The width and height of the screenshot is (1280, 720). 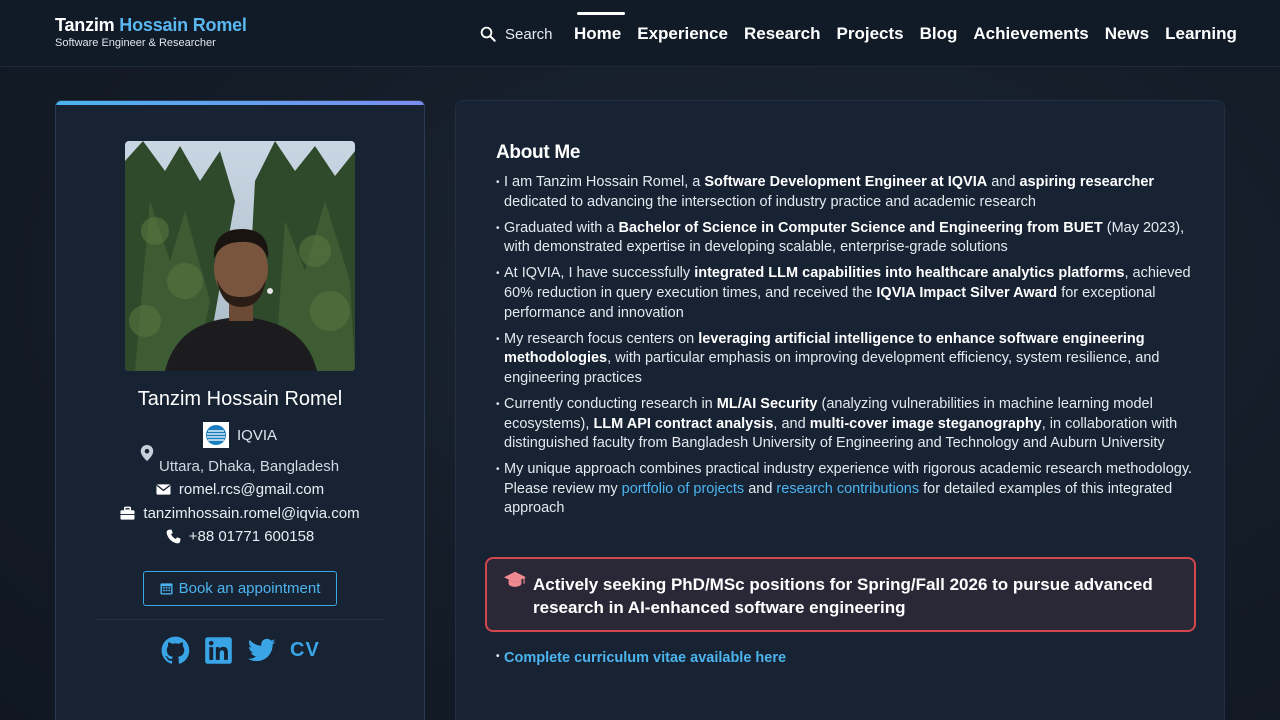 I want to click on nav-learning: Learning, so click(x=1201, y=34).